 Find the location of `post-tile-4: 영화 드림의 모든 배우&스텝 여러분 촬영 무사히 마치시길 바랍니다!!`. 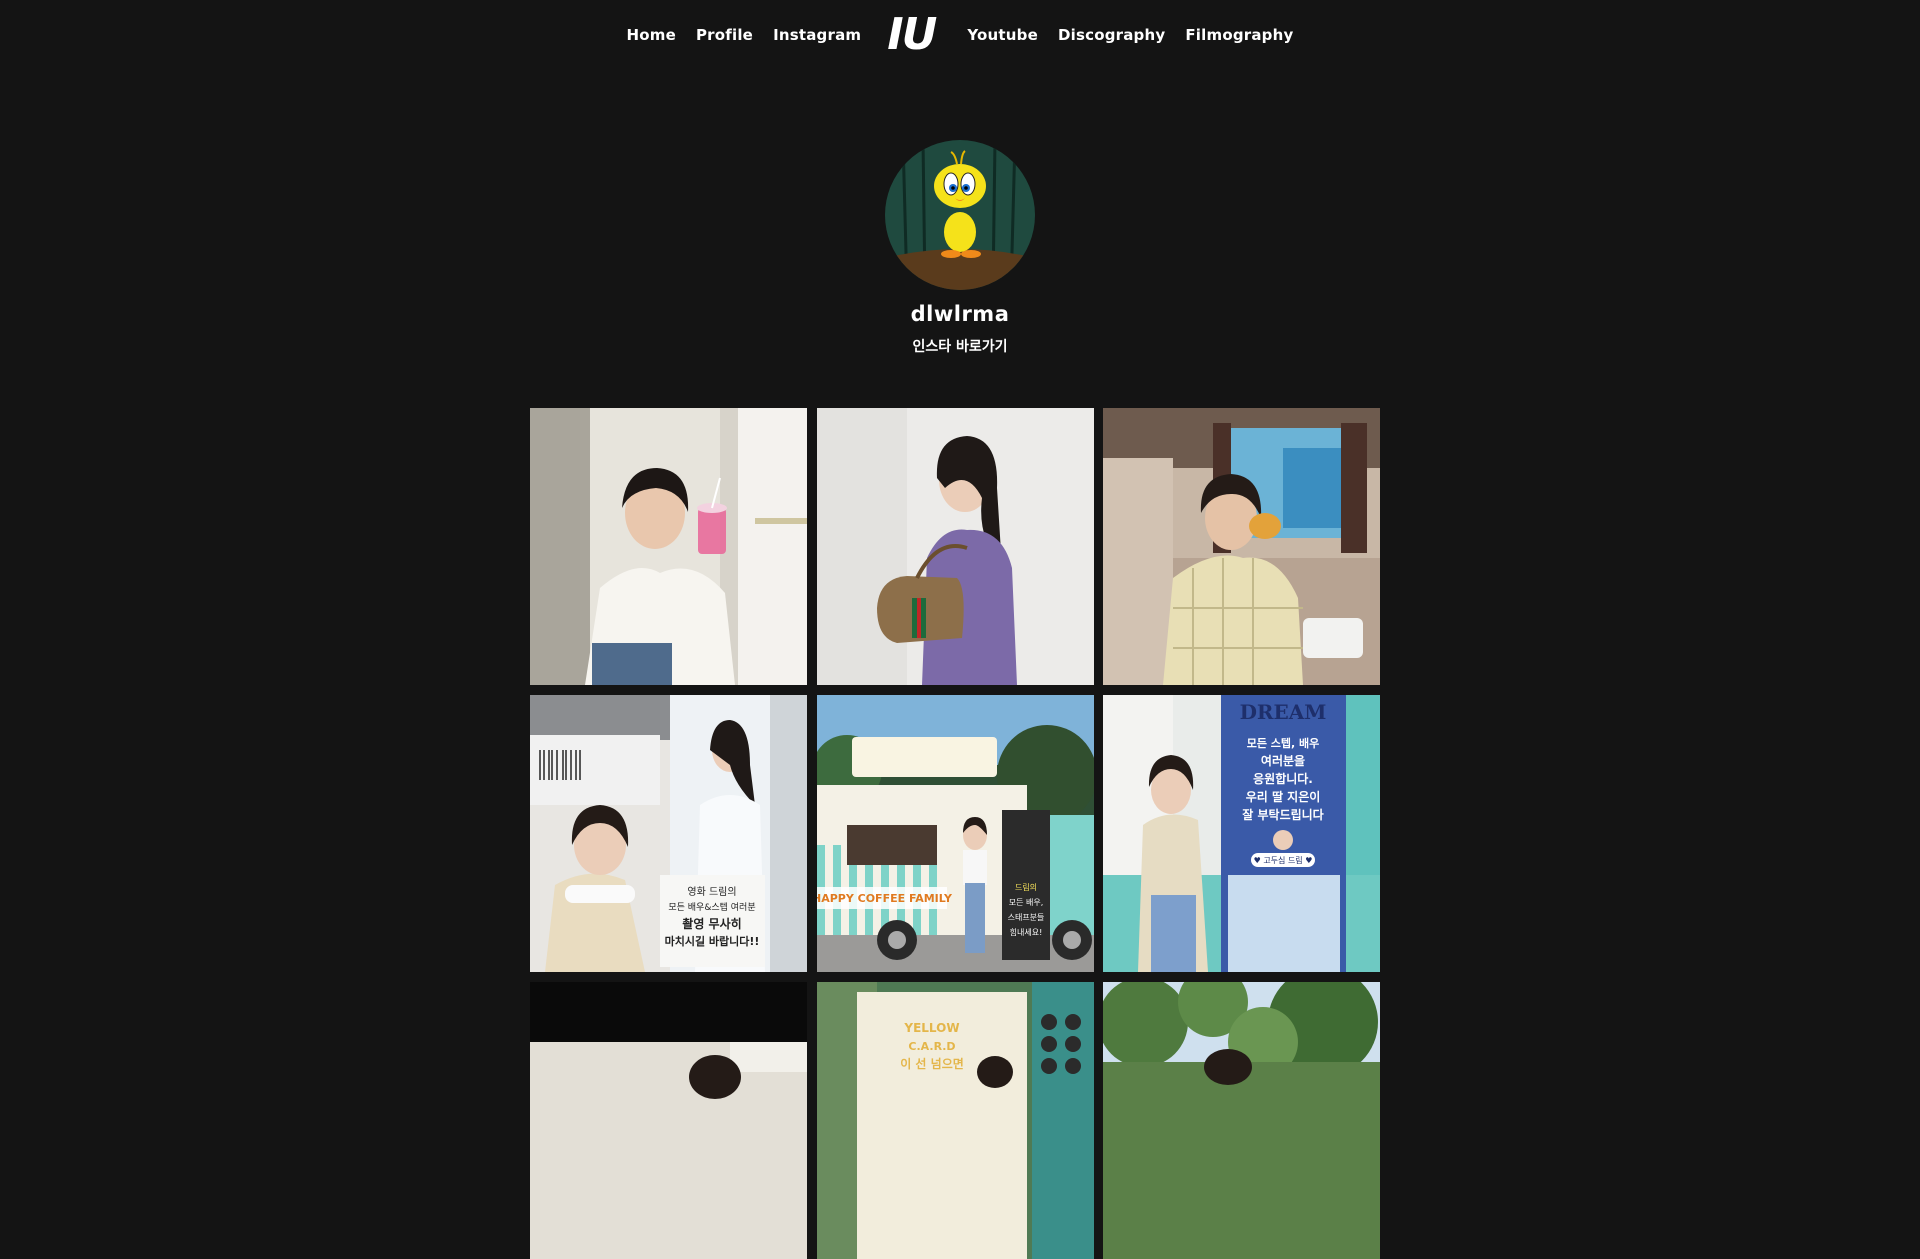

post-tile-4: 영화 드림의 모든 배우&스텝 여러분 촬영 무사히 마치시길 바랍니다!! is located at coordinates (668, 833).